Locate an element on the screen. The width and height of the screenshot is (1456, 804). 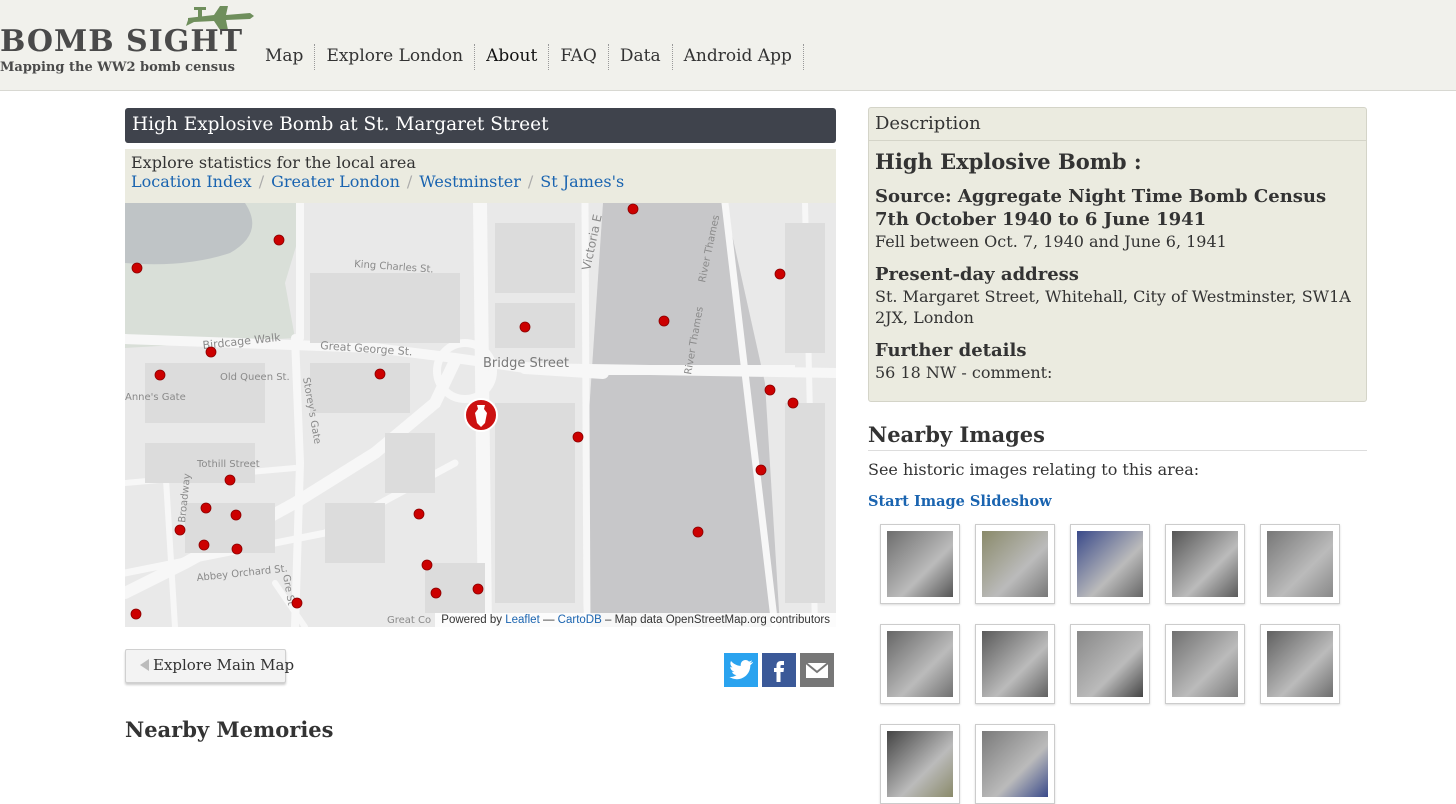
map-street-label: Anne's Gate is located at coordinates (155, 397).